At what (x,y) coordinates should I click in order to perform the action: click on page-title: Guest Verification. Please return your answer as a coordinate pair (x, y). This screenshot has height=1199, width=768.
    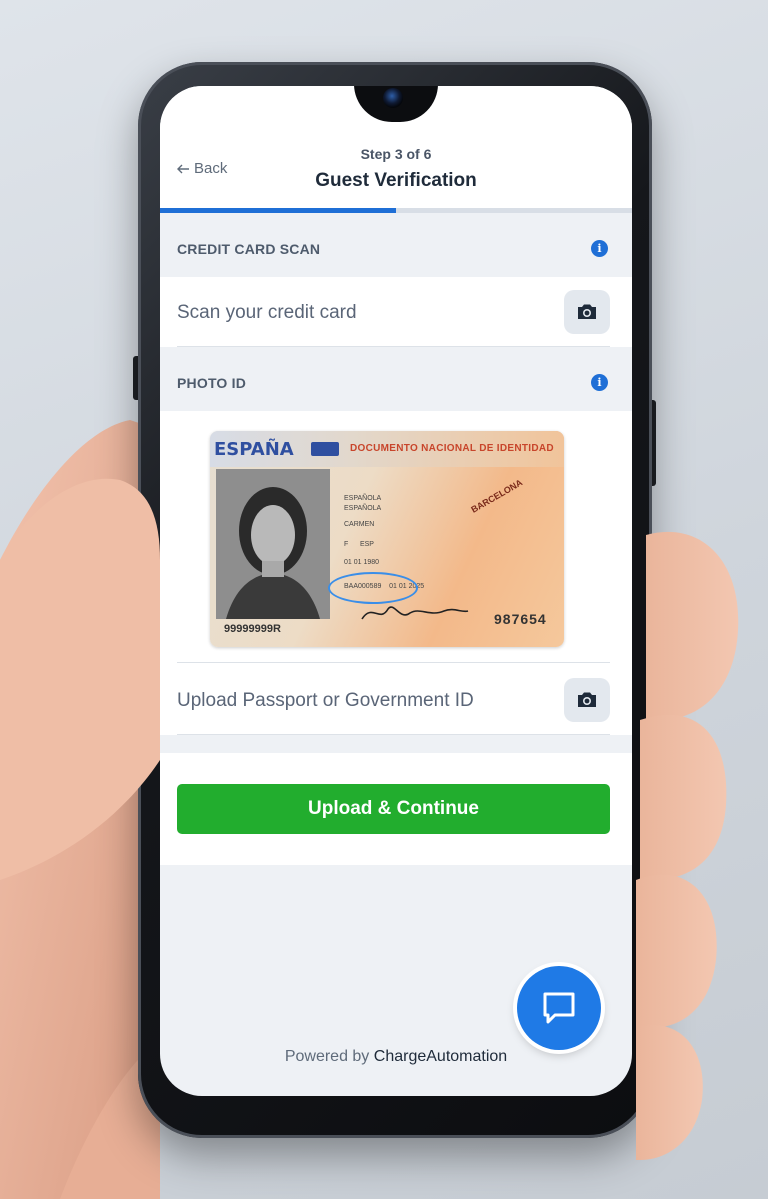
    Looking at the image, I should click on (396, 180).